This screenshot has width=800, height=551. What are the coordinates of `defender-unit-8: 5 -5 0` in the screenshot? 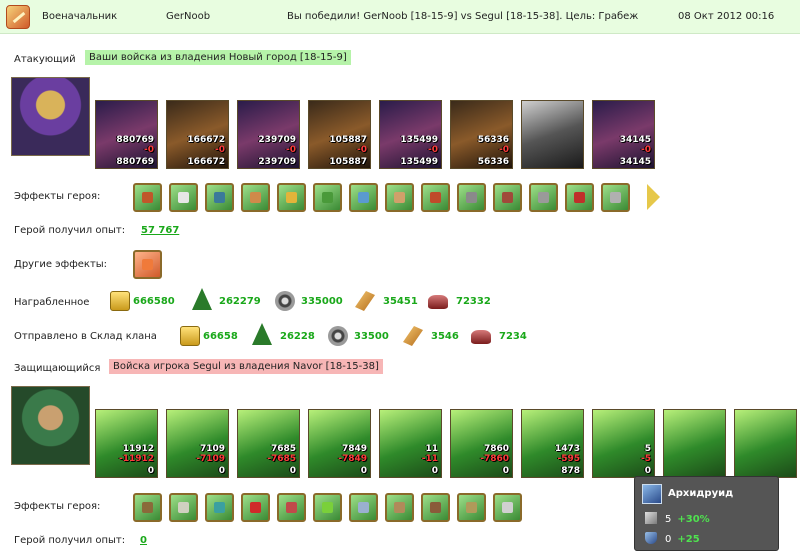 It's located at (623, 443).